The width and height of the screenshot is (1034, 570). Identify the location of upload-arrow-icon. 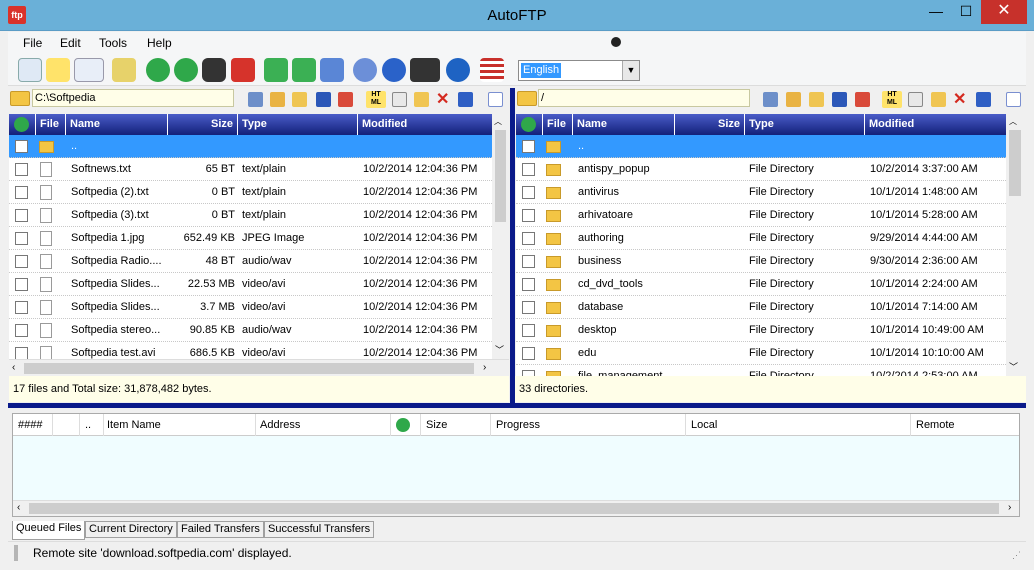
(186, 70).